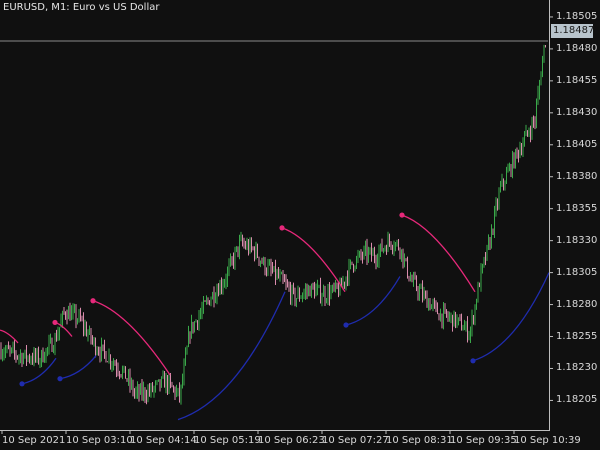 The height and width of the screenshot is (450, 600). I want to click on time-tick-label: 10 Sep 08:31, so click(419, 440).